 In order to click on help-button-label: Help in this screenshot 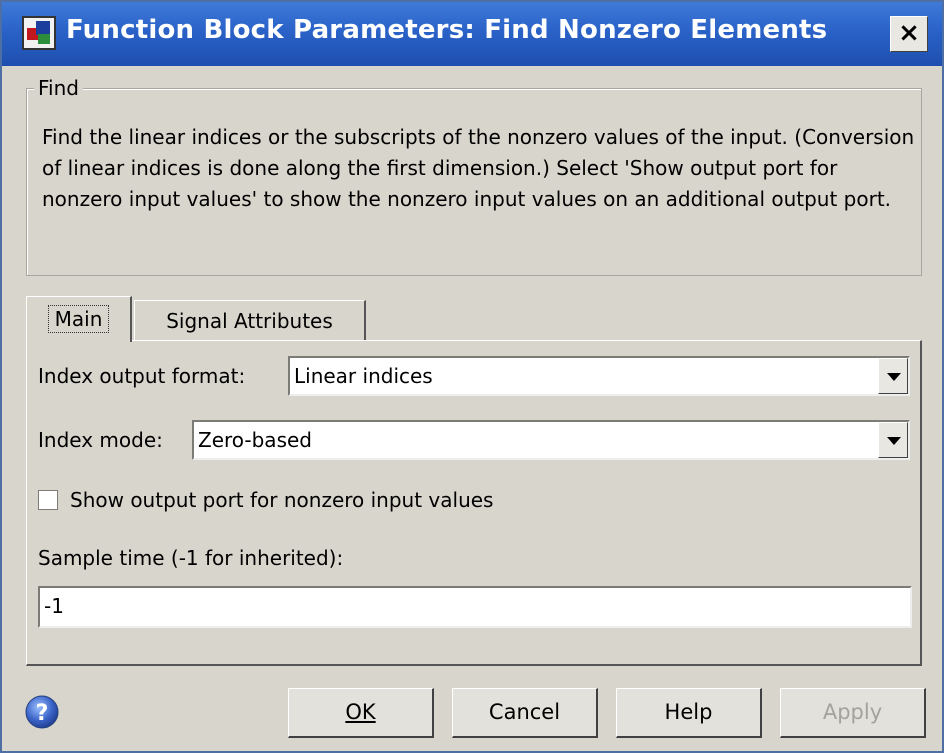, I will do `click(688, 712)`.